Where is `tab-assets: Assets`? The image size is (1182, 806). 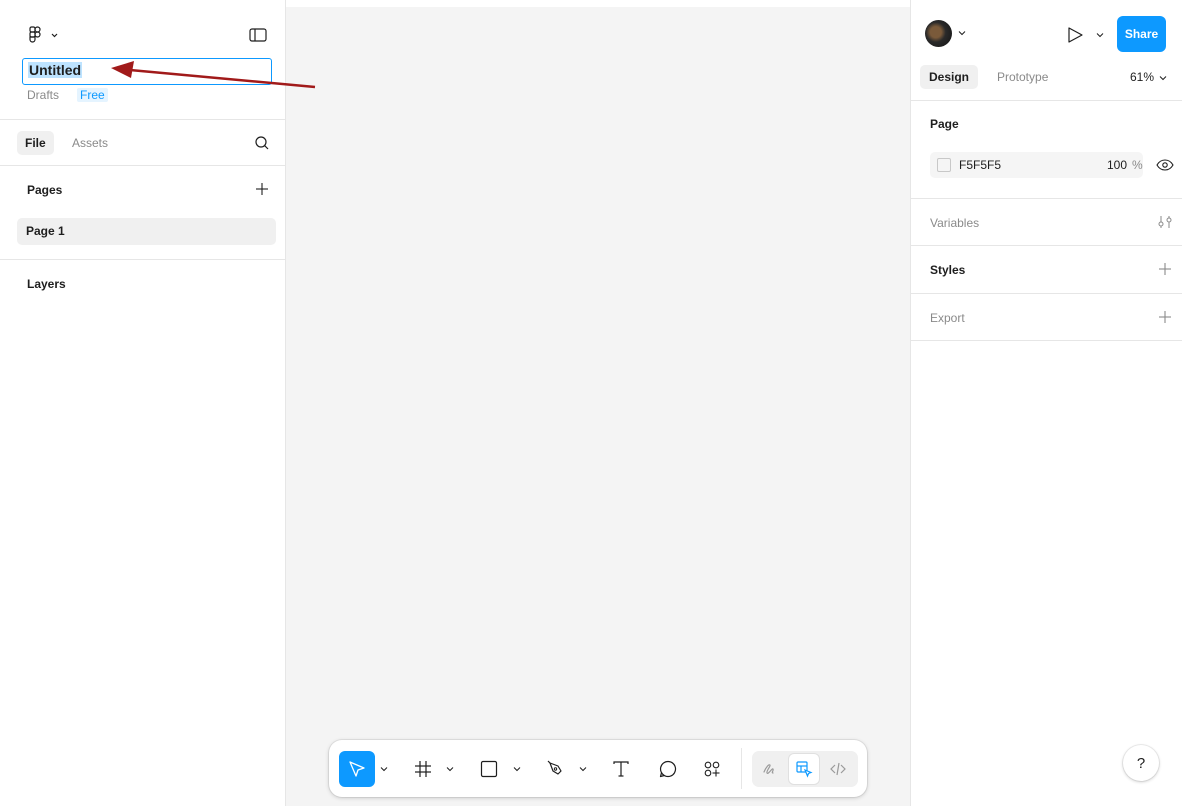 tab-assets: Assets is located at coordinates (90, 143).